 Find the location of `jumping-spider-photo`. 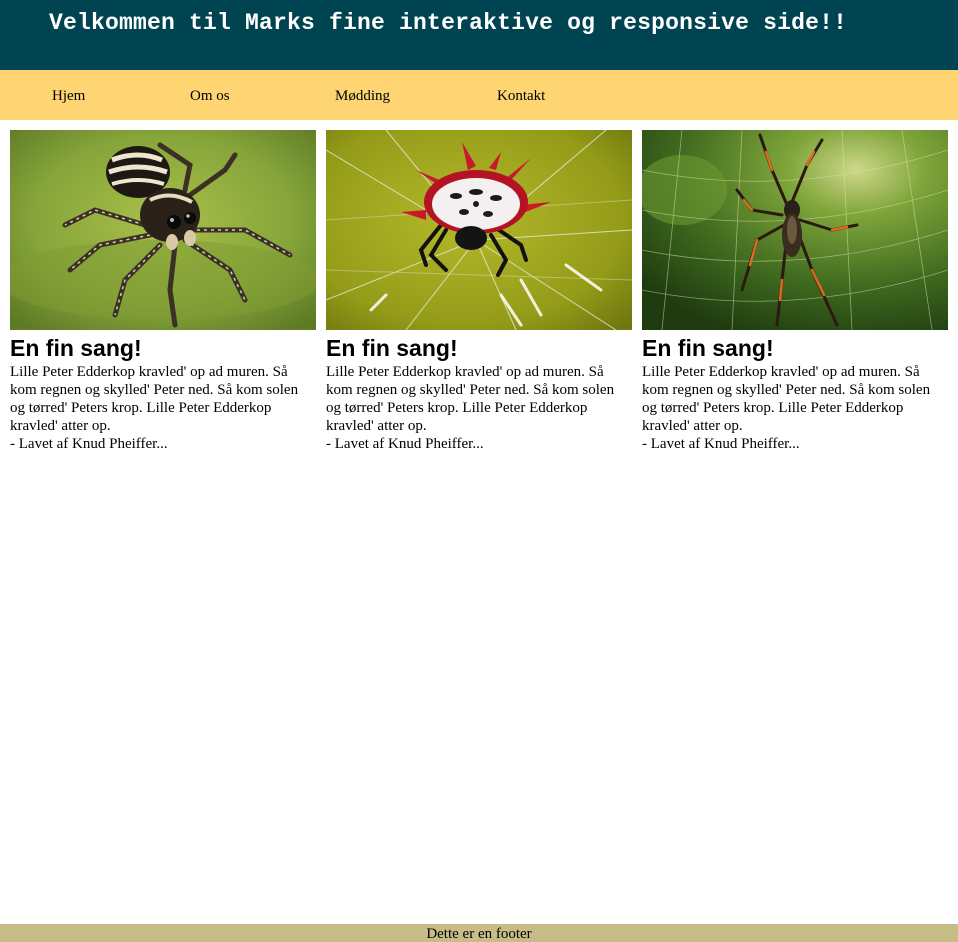

jumping-spider-photo is located at coordinates (163, 230).